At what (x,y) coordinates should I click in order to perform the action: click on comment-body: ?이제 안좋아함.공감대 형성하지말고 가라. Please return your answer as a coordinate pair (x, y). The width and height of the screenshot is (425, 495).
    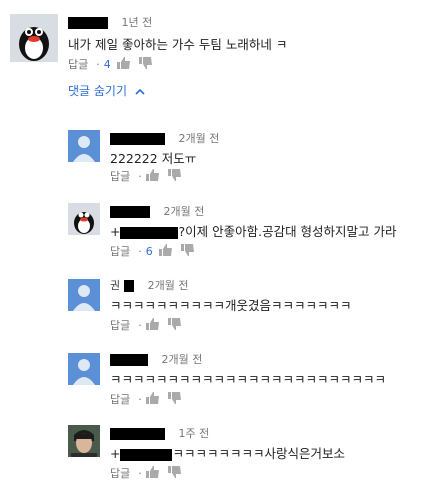
    Looking at the image, I should click on (287, 231).